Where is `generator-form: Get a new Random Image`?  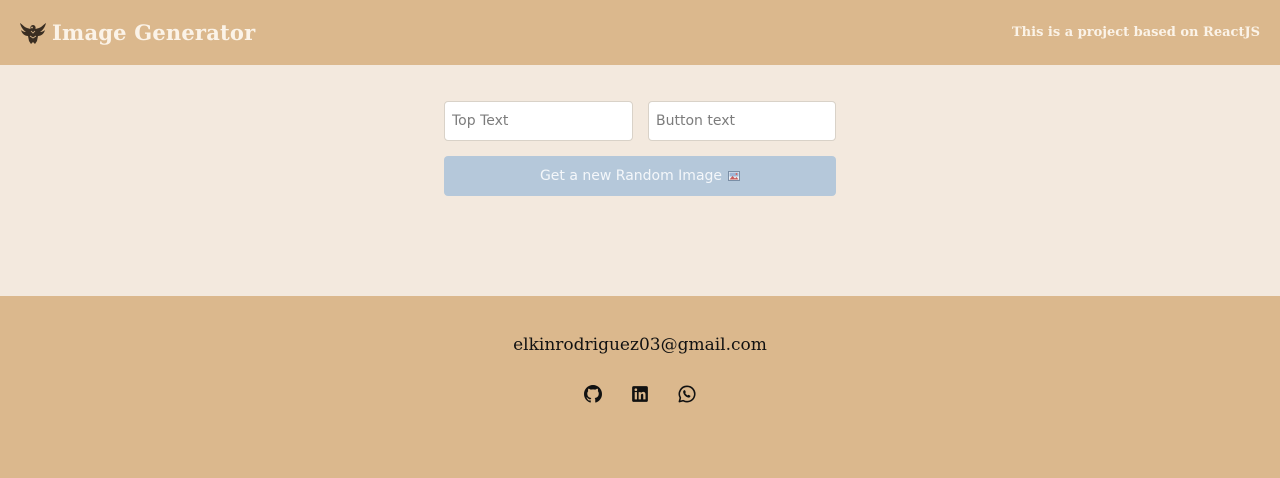 generator-form: Get a new Random Image is located at coordinates (640, 198).